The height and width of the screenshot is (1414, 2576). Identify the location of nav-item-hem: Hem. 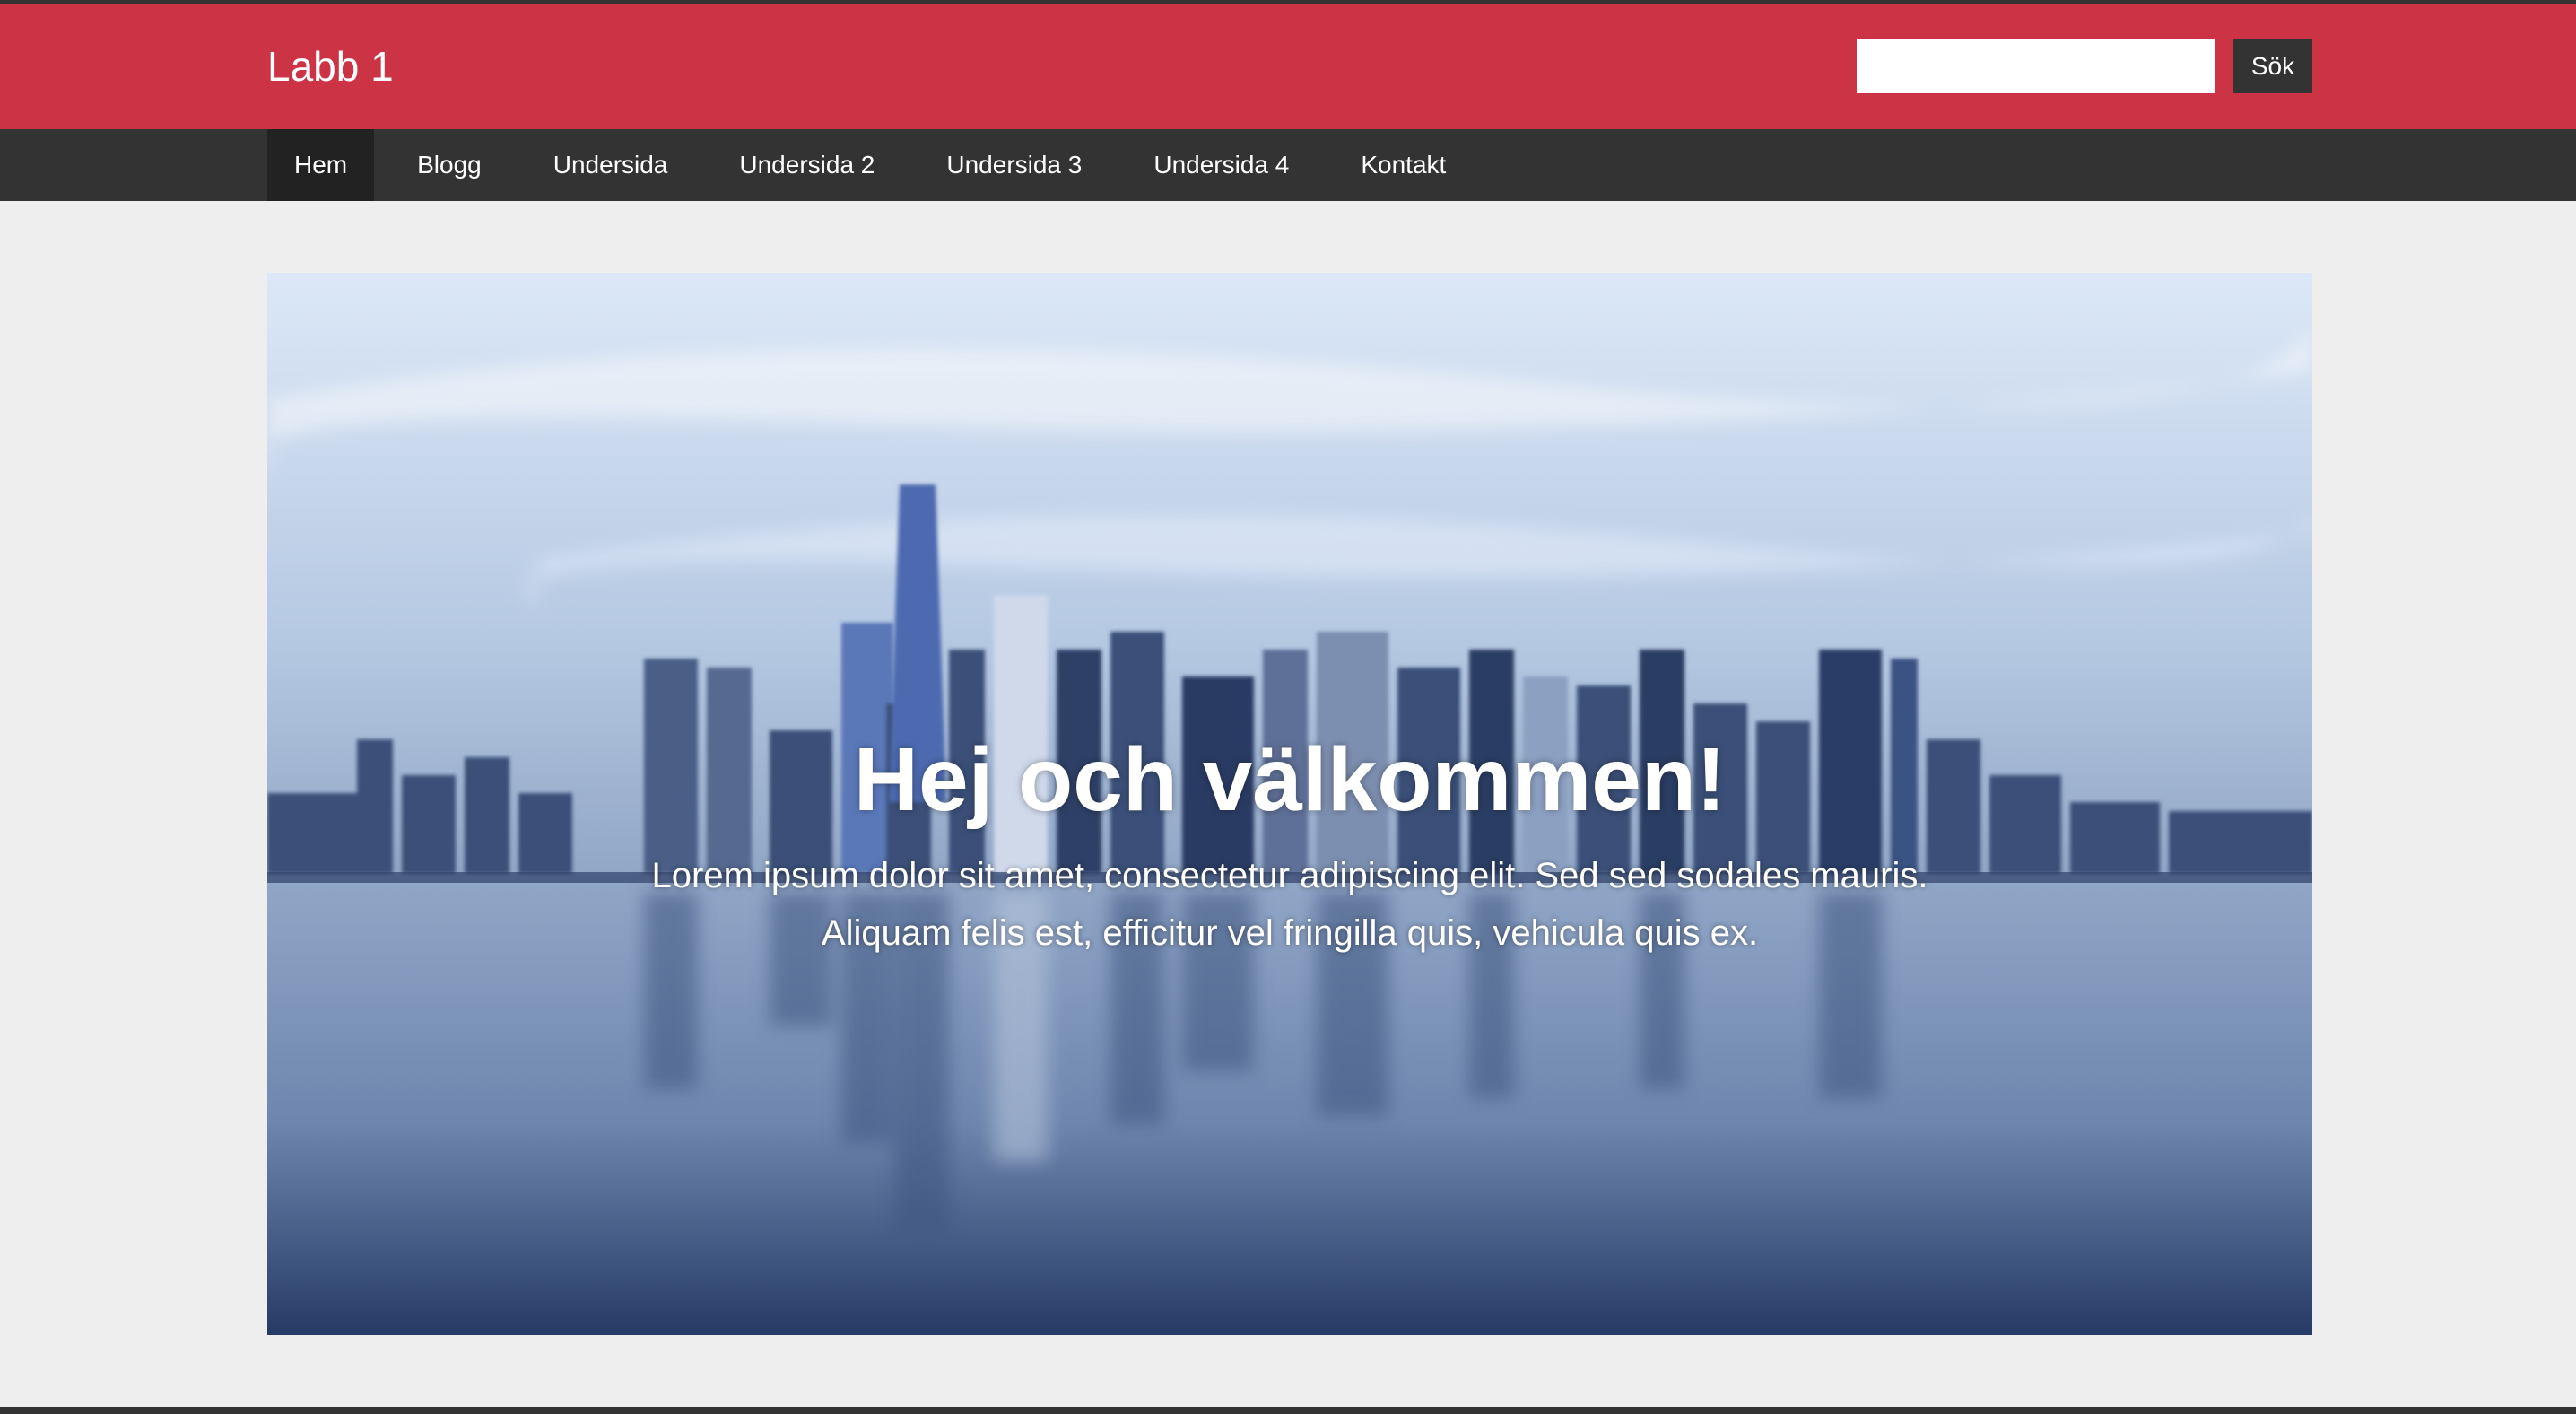
(321, 165).